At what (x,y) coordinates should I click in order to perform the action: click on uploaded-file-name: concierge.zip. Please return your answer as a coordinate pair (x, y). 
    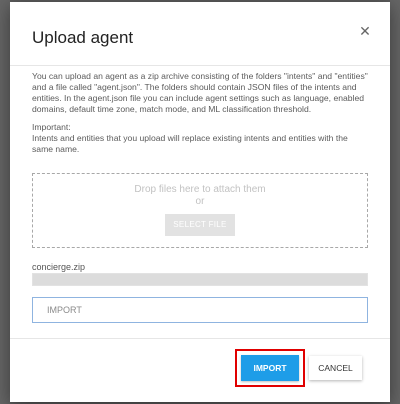
    Looking at the image, I should click on (59, 267).